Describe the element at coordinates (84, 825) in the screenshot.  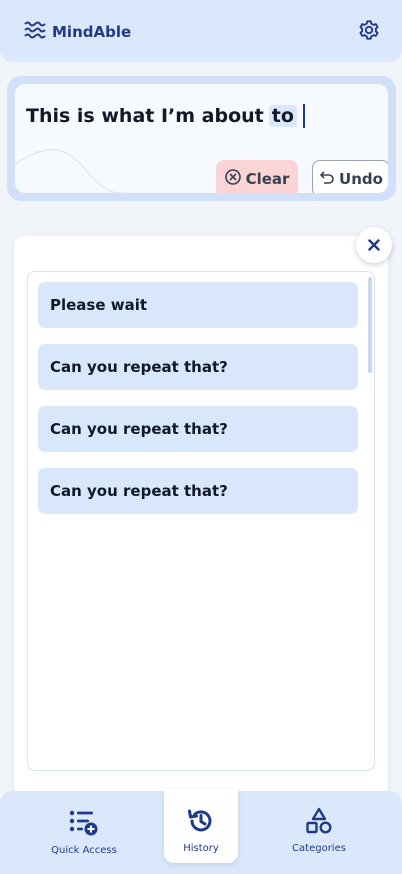
I see `quick-access-icon` at that location.